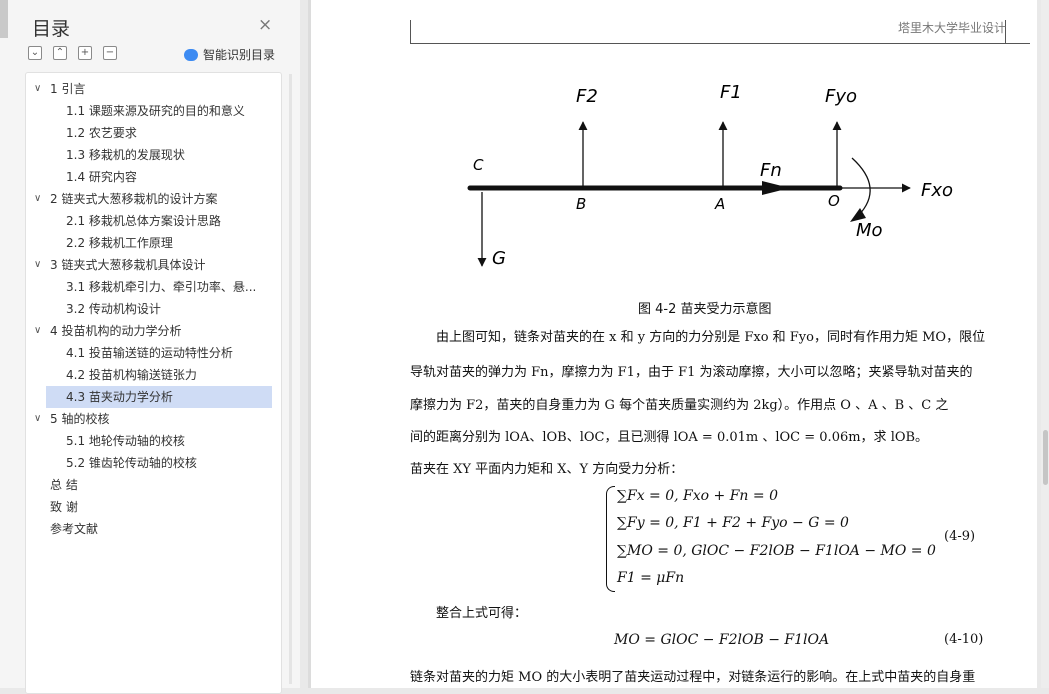 The height and width of the screenshot is (694, 1049). What do you see at coordinates (85, 53) in the screenshot?
I see `add-heading-button: +` at bounding box center [85, 53].